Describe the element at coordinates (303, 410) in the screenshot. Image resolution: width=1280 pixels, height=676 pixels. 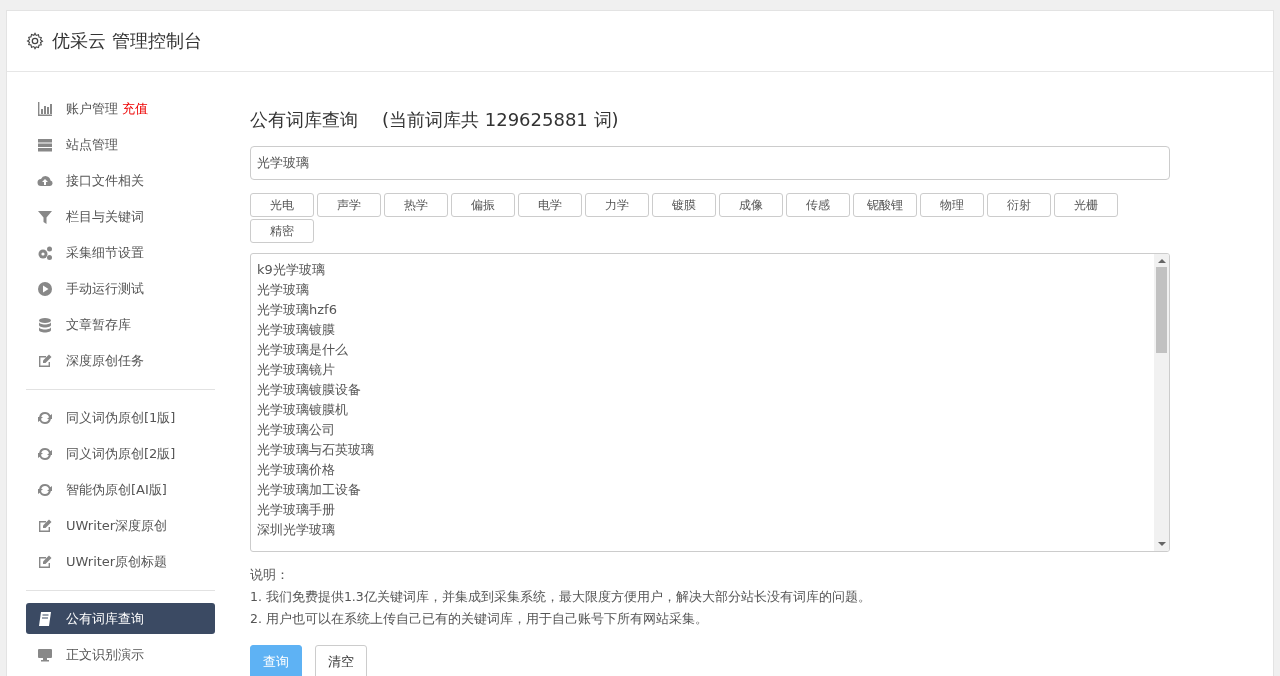
I see `result-line: 光学玻璃镀膜机` at that location.